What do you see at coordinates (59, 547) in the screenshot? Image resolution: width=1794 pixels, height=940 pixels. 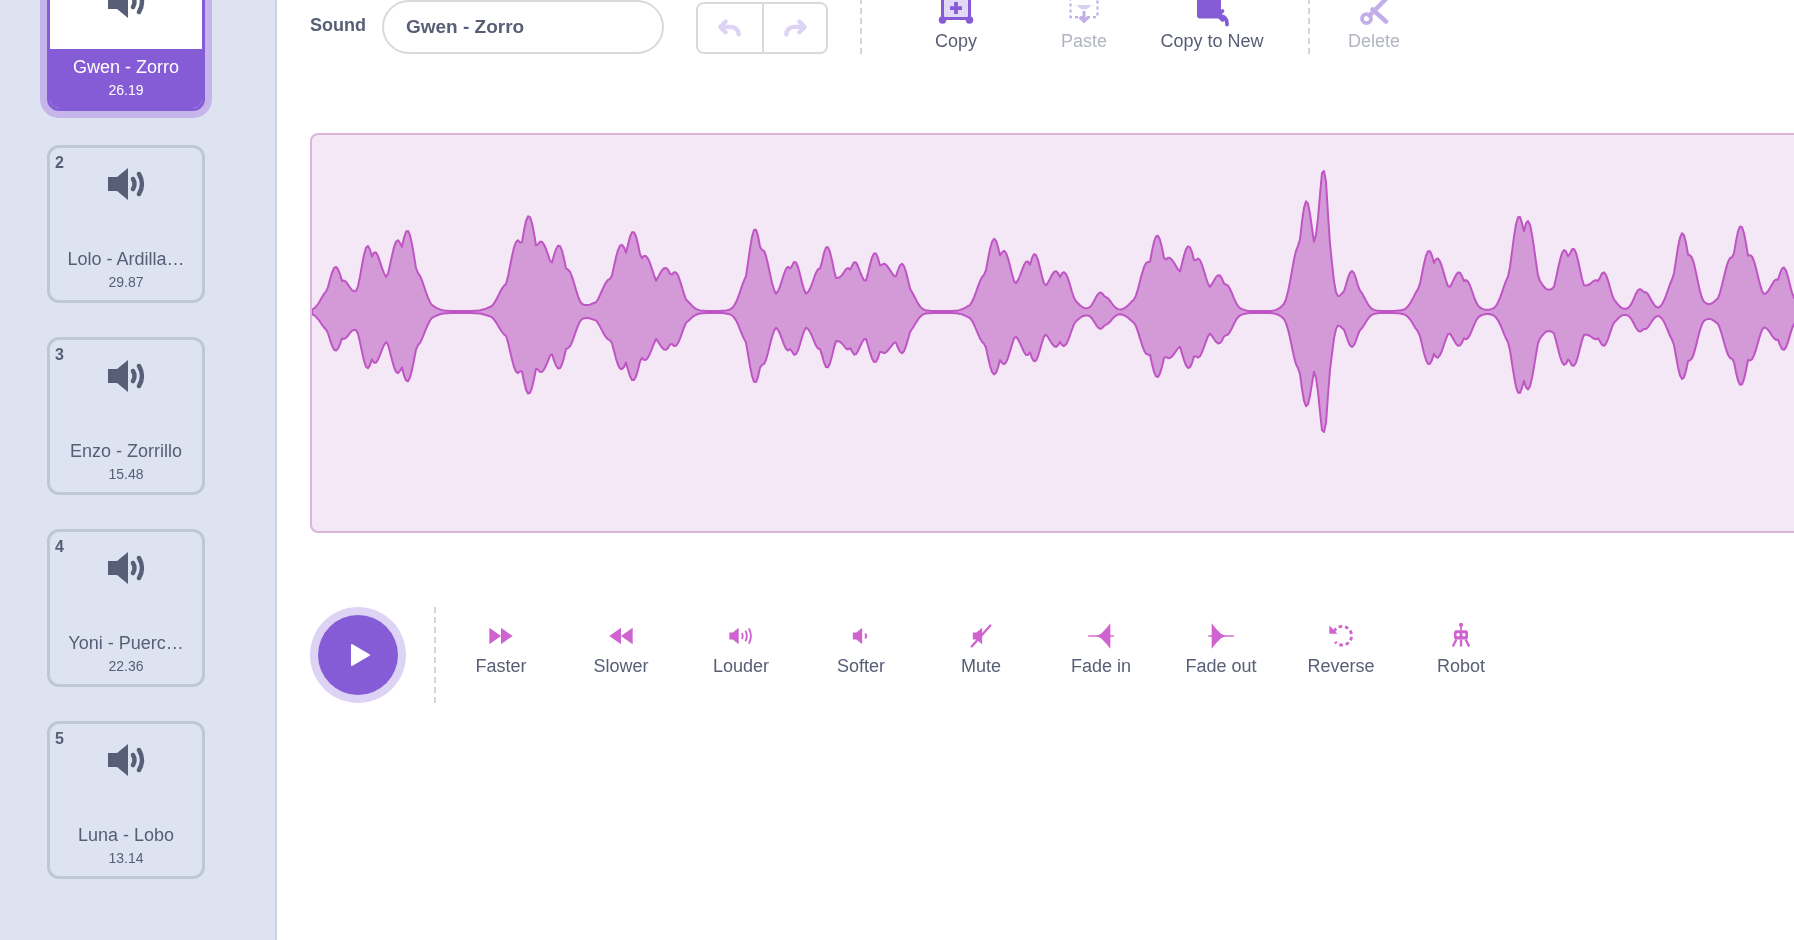 I see `sound-number: 4` at bounding box center [59, 547].